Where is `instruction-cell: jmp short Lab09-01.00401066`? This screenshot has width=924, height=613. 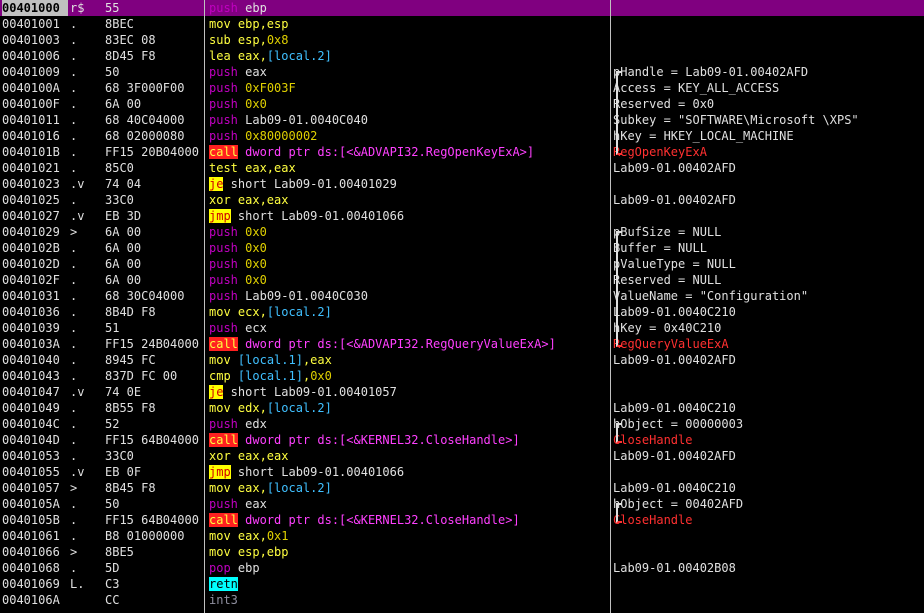 instruction-cell: jmp short Lab09-01.00401066 is located at coordinates (409, 216).